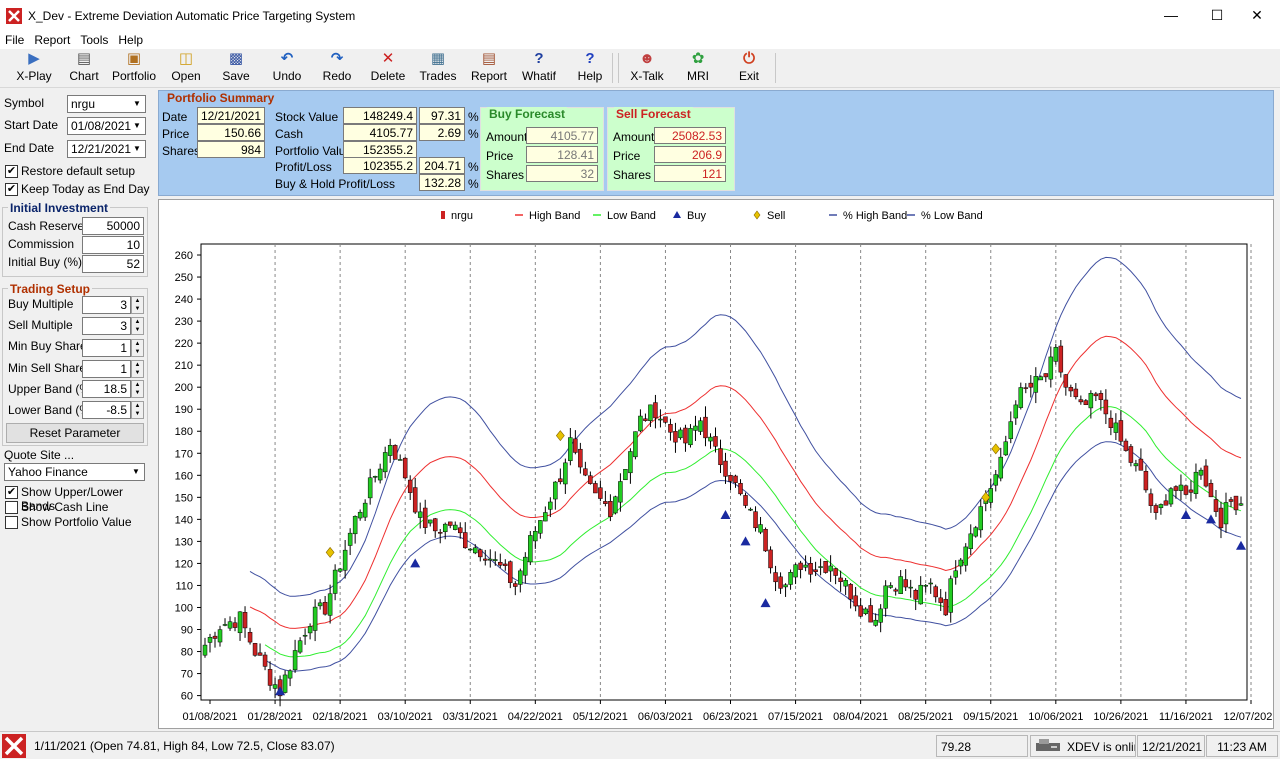  What do you see at coordinates (184, 300) in the screenshot?
I see `y-tick-label: 240` at bounding box center [184, 300].